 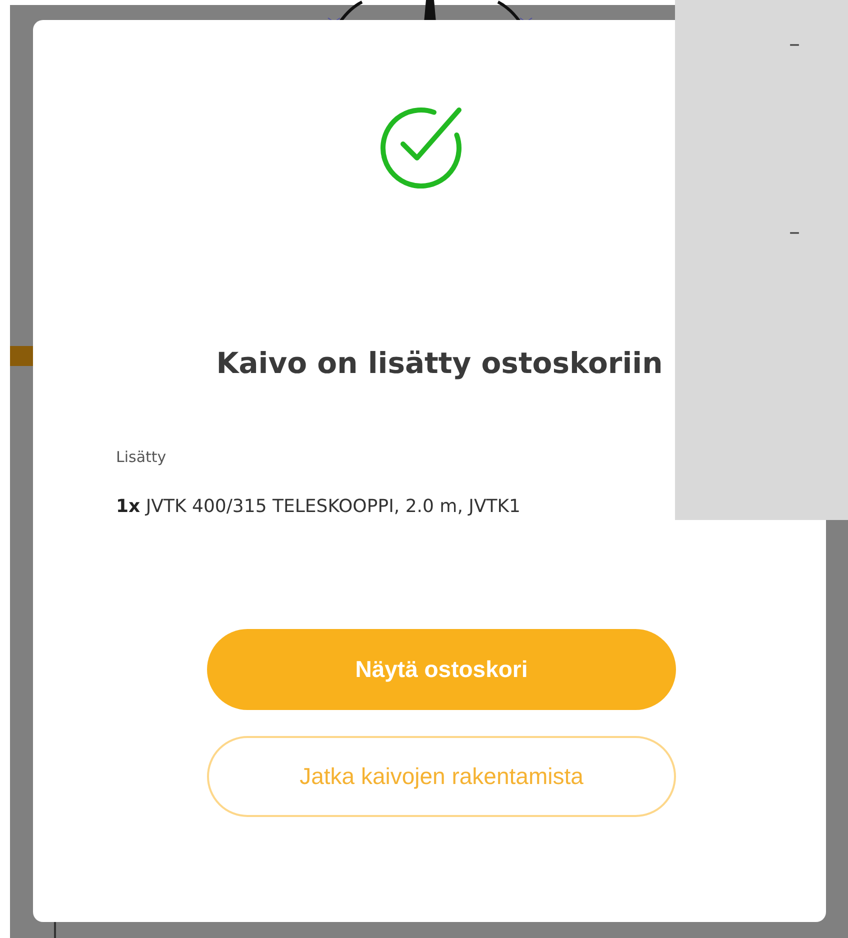 What do you see at coordinates (441, 669) in the screenshot?
I see `view-cart-button: Näytä ostoskori` at bounding box center [441, 669].